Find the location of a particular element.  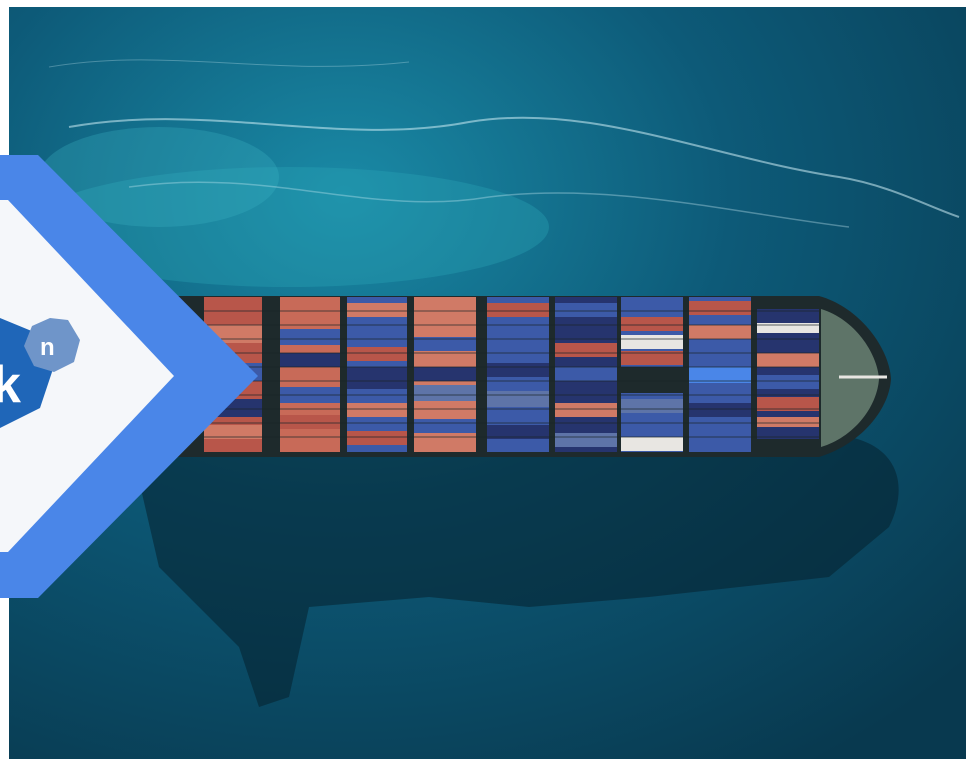

wake-patch is located at coordinates (159, 177).